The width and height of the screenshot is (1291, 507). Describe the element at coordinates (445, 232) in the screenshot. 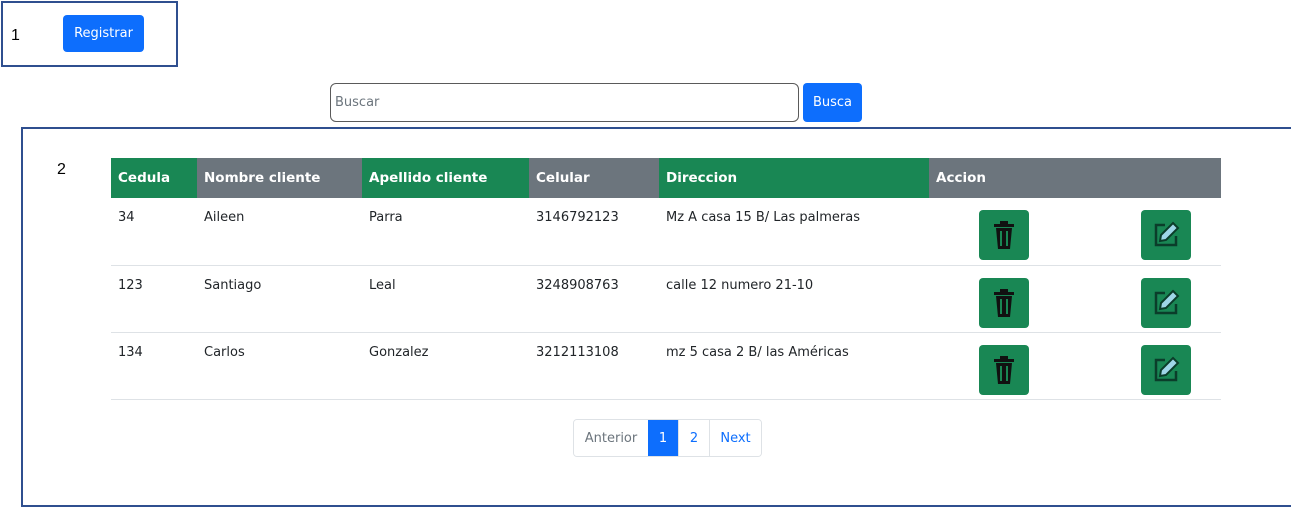

I see `cell-apellido: Parra` at that location.